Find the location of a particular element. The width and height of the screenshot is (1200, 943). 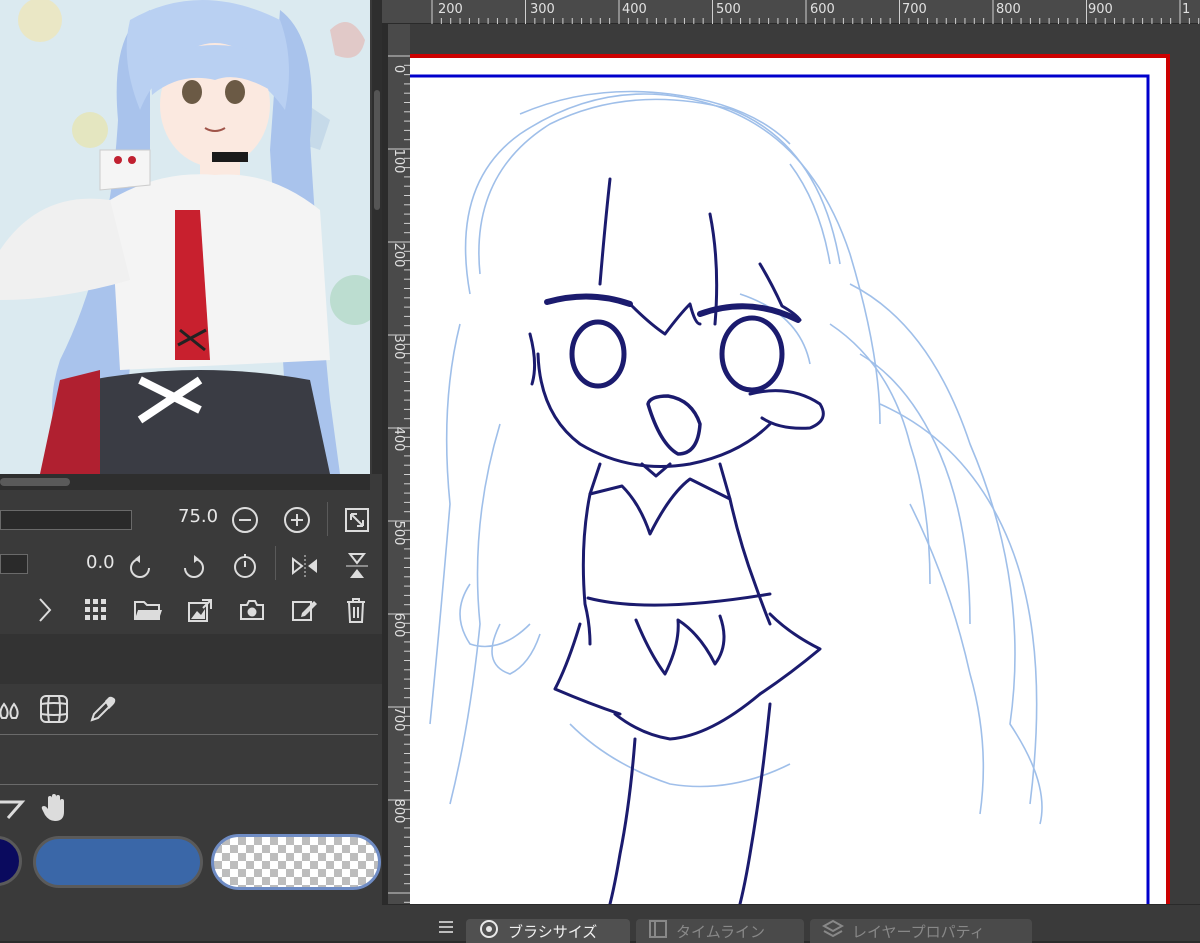

trash-icon is located at coordinates (356, 610).